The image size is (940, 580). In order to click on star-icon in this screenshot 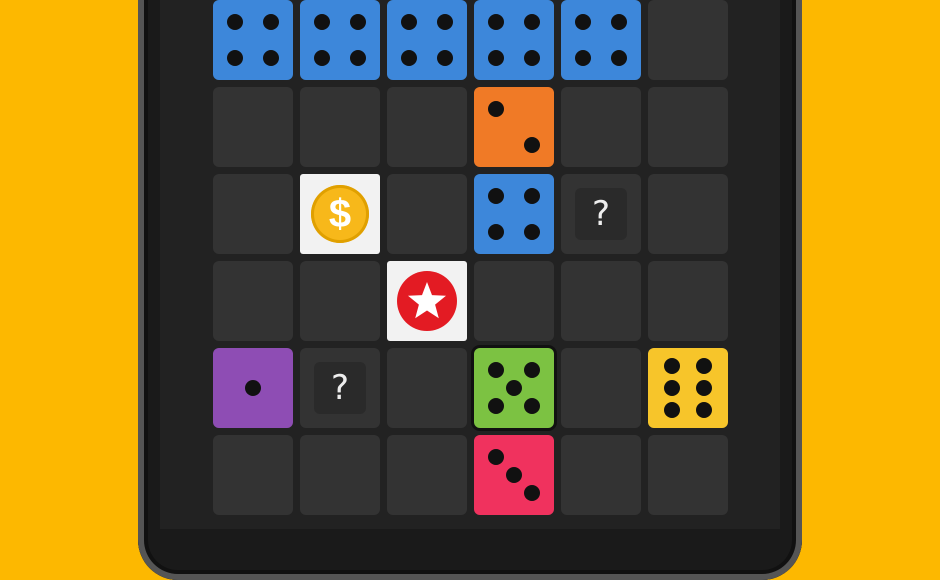, I will do `click(427, 300)`.